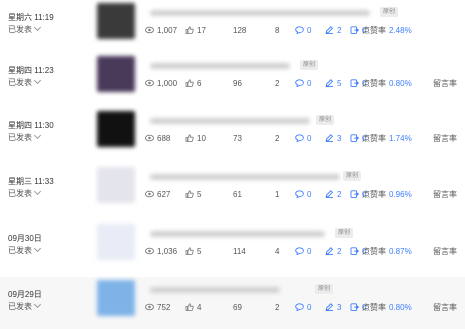  I want to click on like-ratio-value: 0.87%, so click(400, 251).